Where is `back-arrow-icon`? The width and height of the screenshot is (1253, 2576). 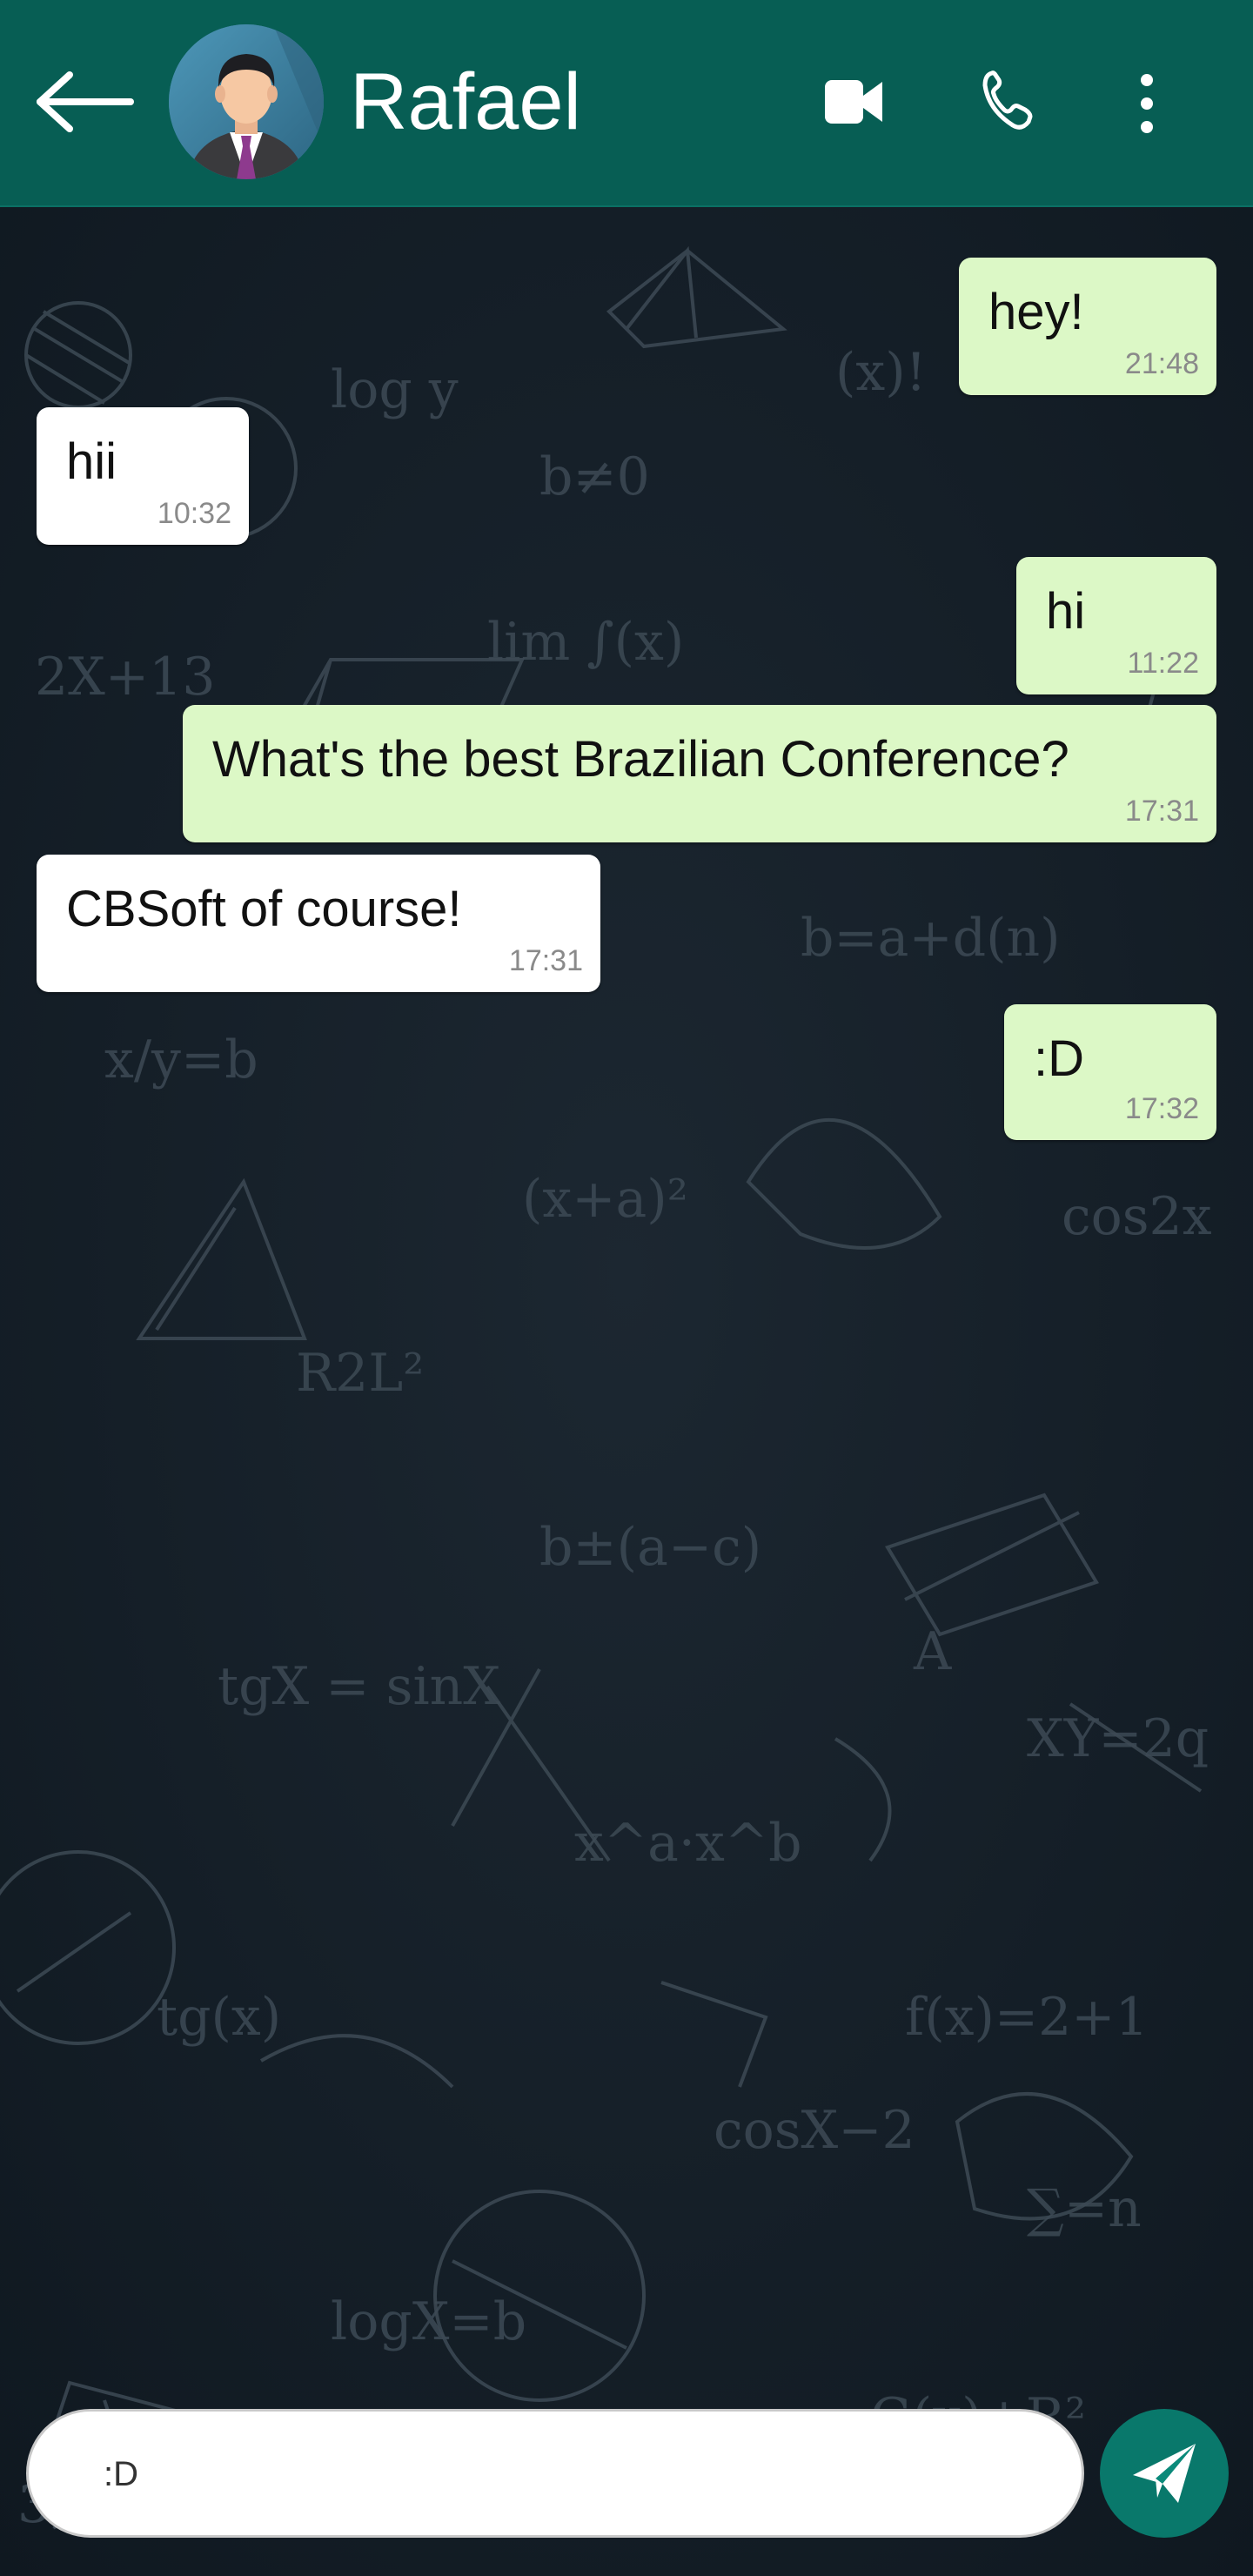
back-arrow-icon is located at coordinates (85, 101).